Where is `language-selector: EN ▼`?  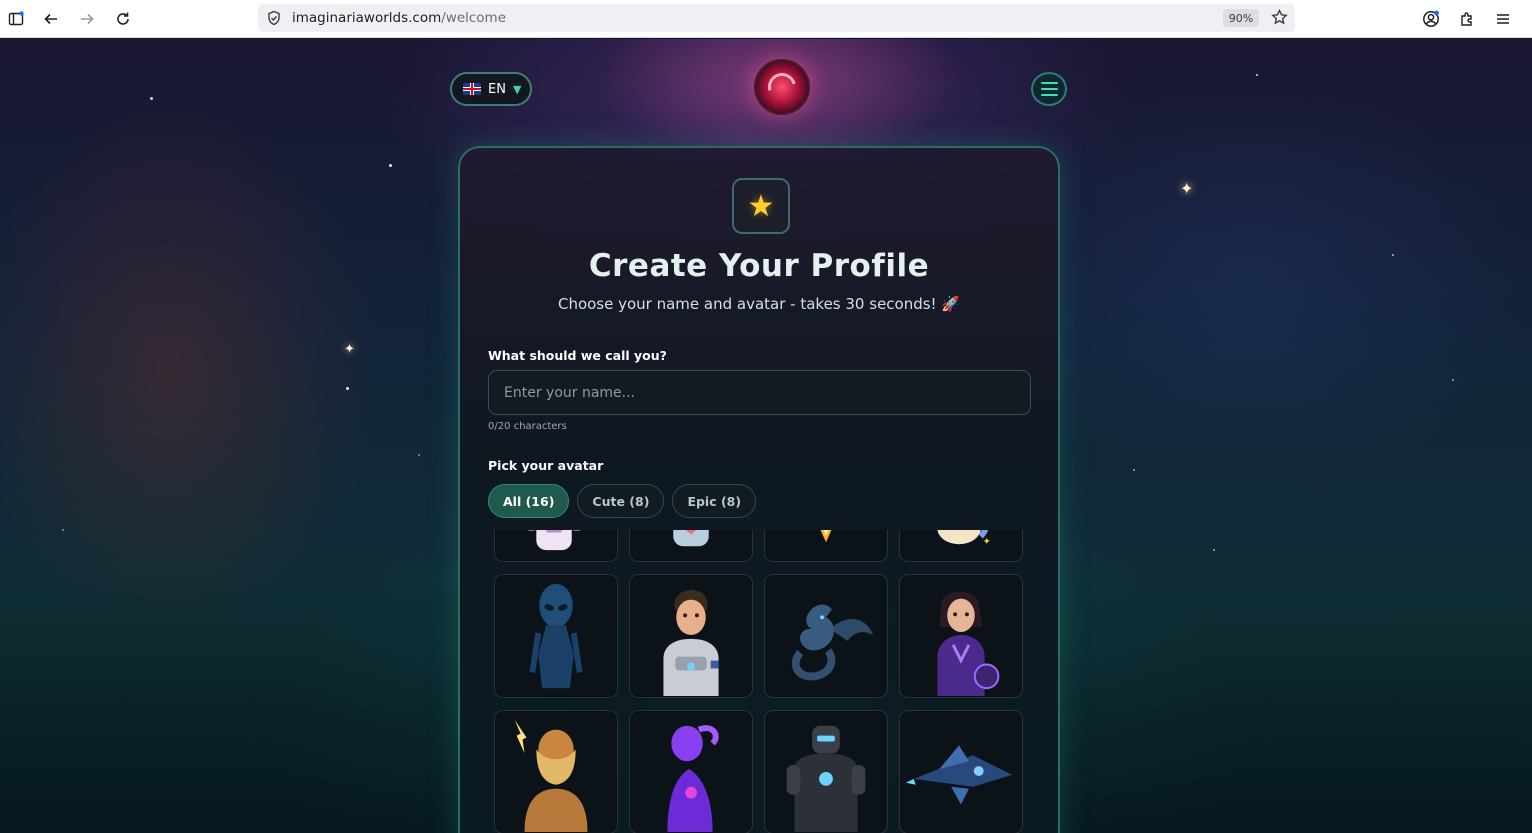 language-selector: EN ▼ is located at coordinates (491, 89).